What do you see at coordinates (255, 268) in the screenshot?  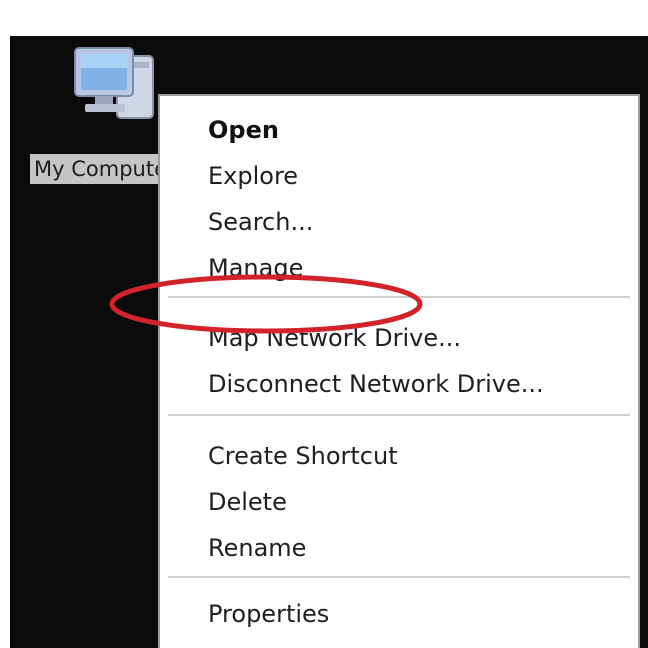 I see `menu-item-manage: Manage` at bounding box center [255, 268].